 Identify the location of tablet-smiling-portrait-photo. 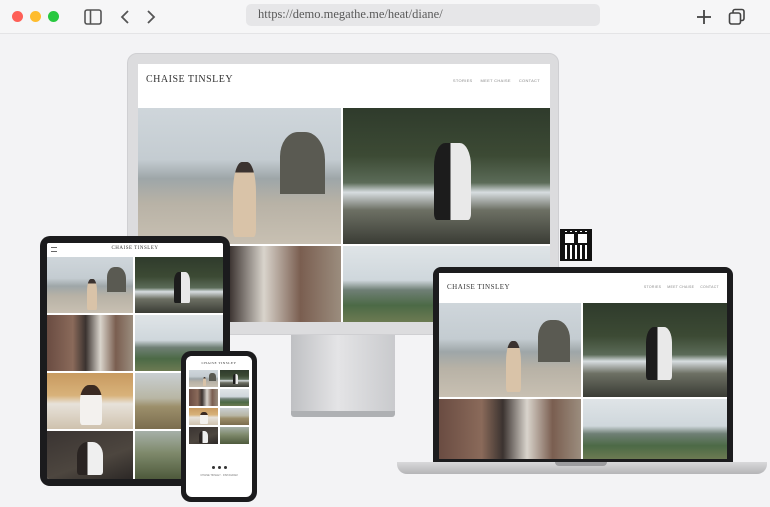
(90, 401).